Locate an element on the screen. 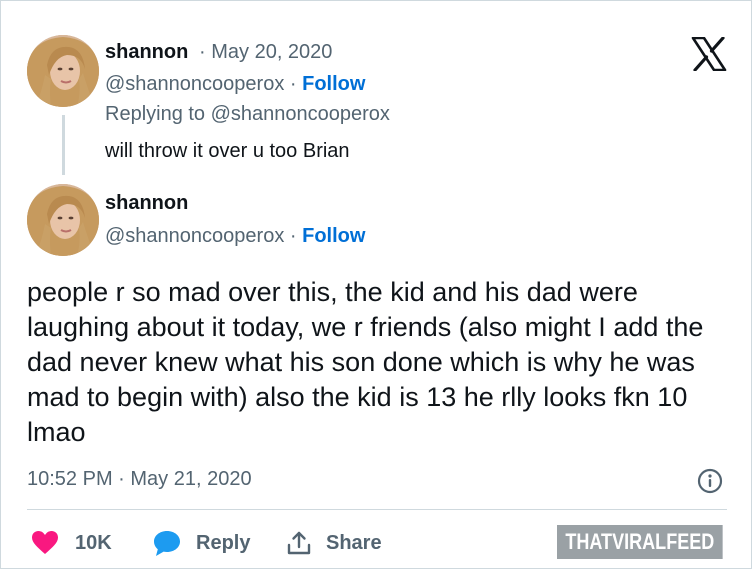 Image resolution: width=752 pixels, height=569 pixels. share-button: Share is located at coordinates (334, 543).